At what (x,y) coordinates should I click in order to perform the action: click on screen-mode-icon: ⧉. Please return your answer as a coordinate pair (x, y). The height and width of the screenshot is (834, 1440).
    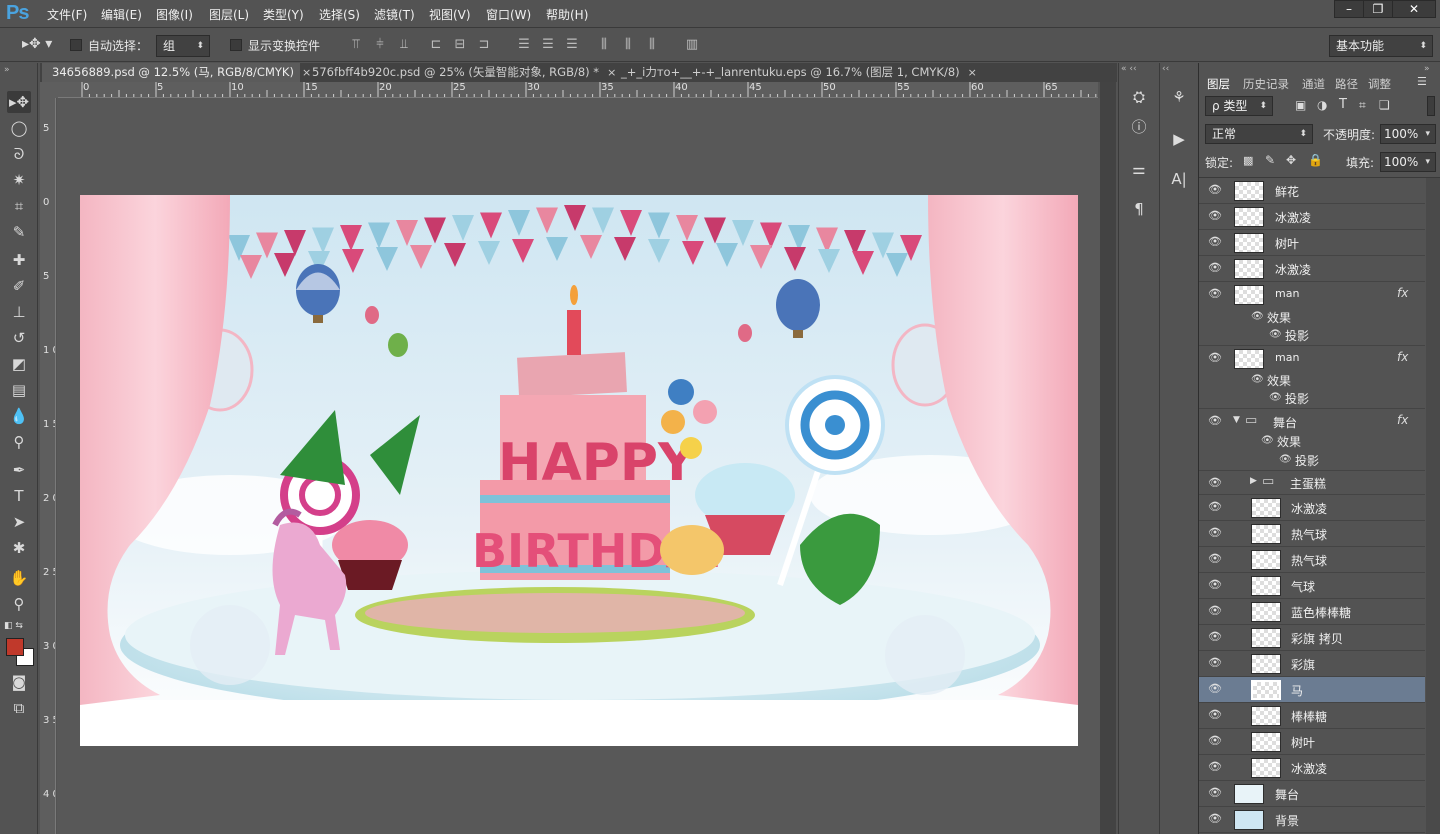
    Looking at the image, I should click on (19, 708).